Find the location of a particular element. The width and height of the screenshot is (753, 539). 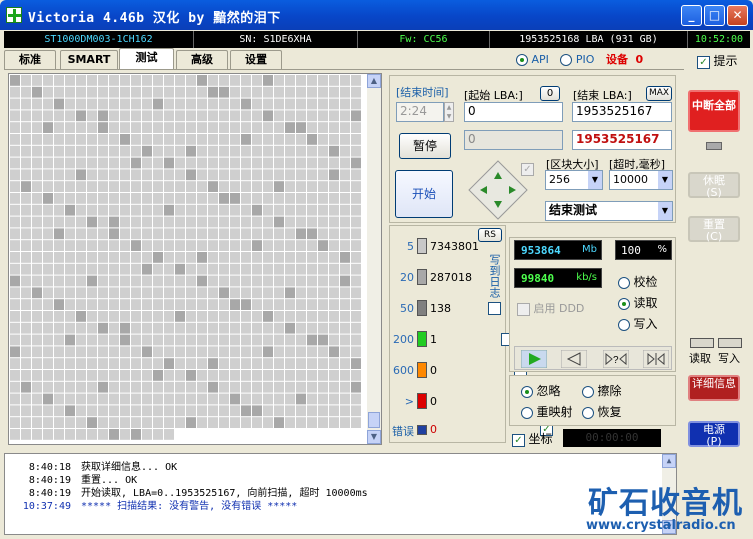

timeout-select: 10000 ▼ is located at coordinates (641, 180).